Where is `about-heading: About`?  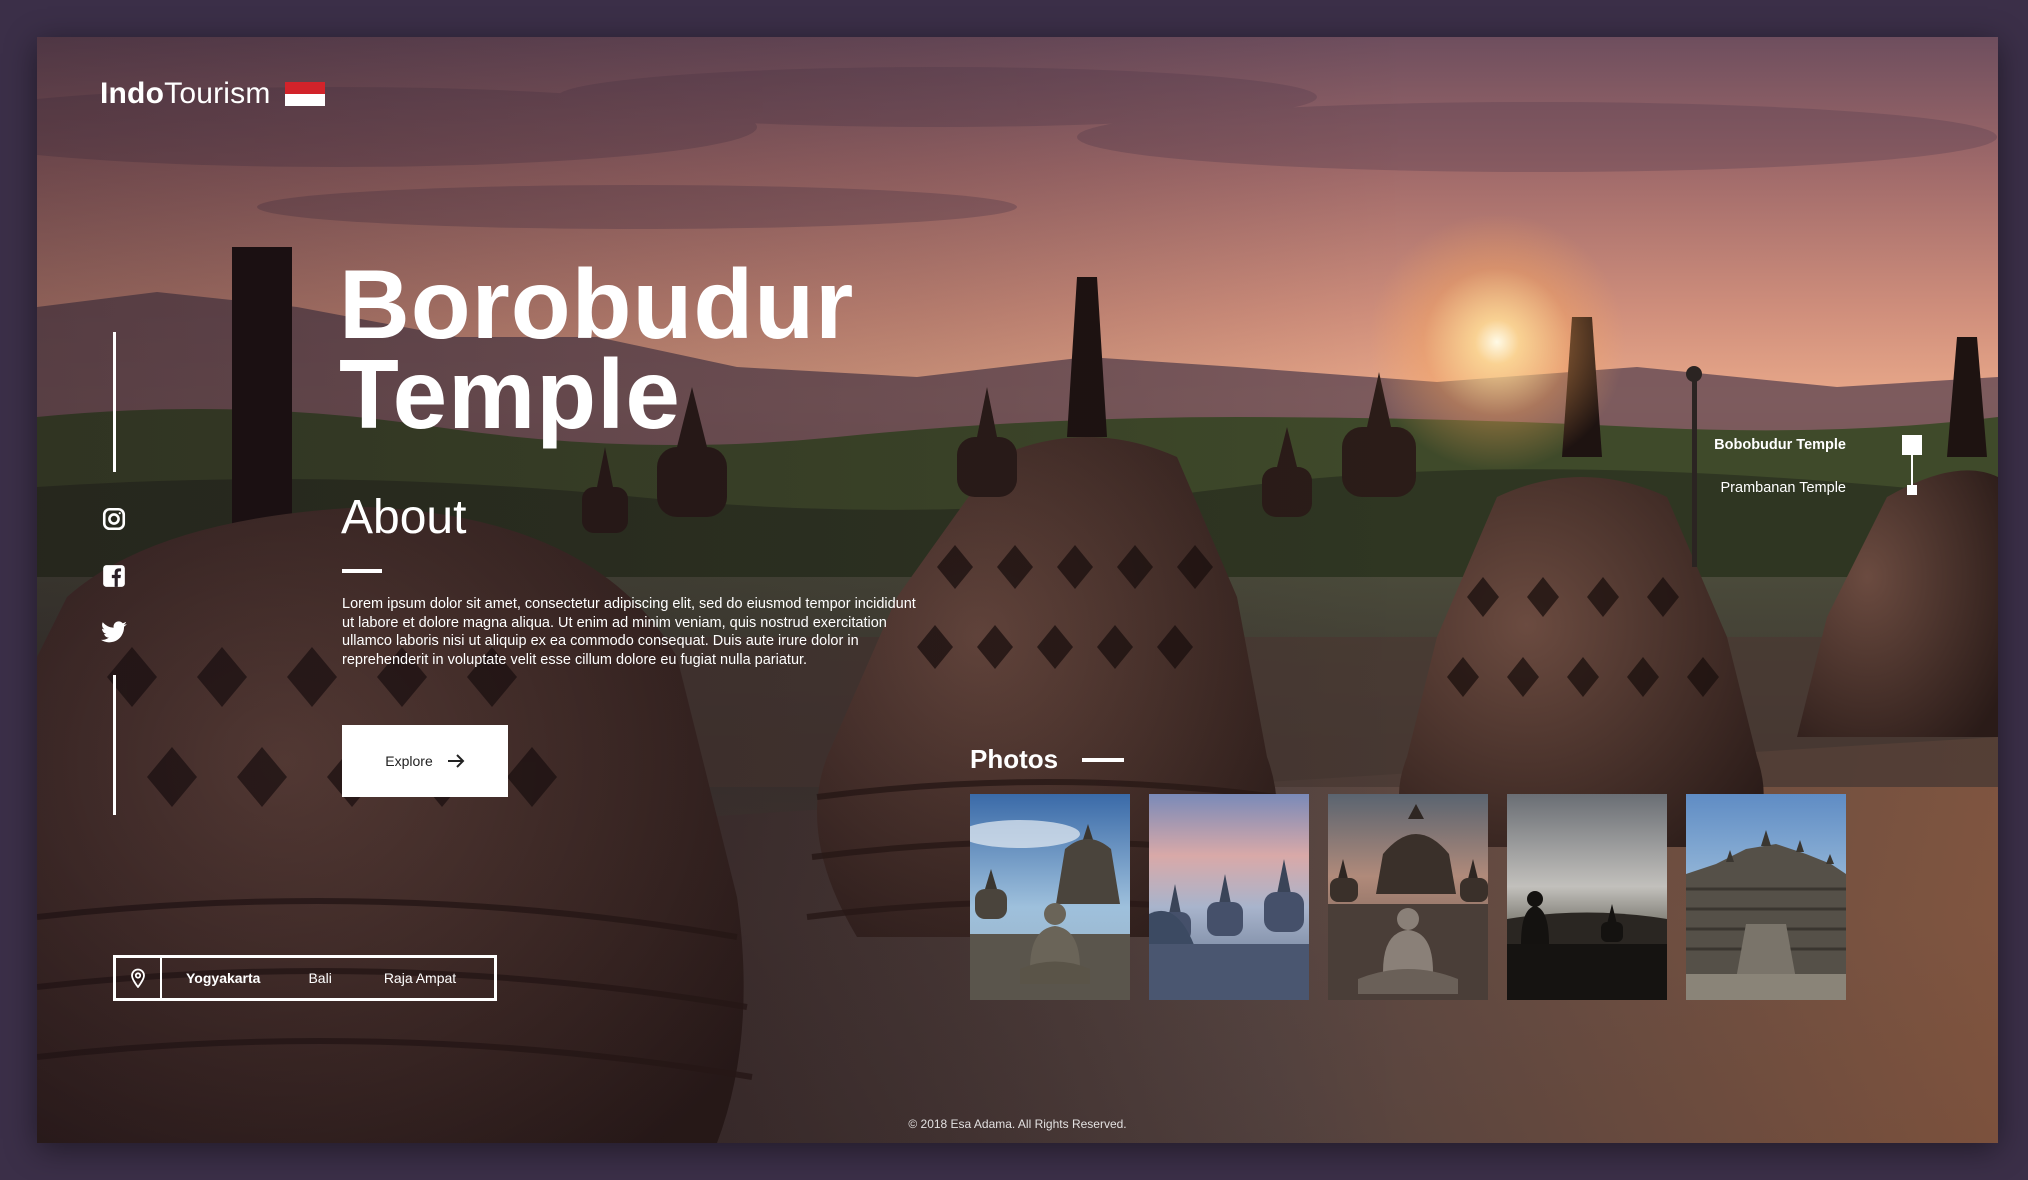
about-heading: About is located at coordinates (404, 517).